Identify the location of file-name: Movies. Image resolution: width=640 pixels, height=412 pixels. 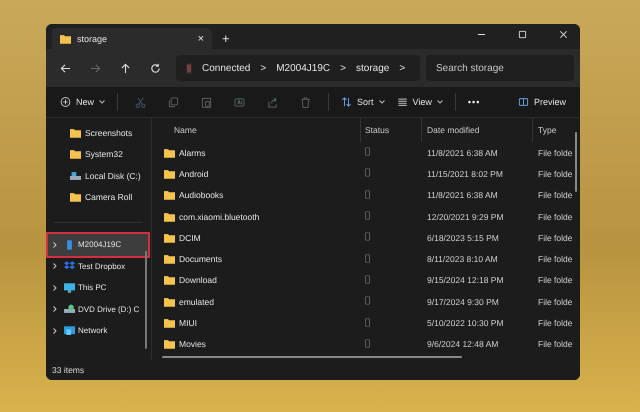
(192, 344).